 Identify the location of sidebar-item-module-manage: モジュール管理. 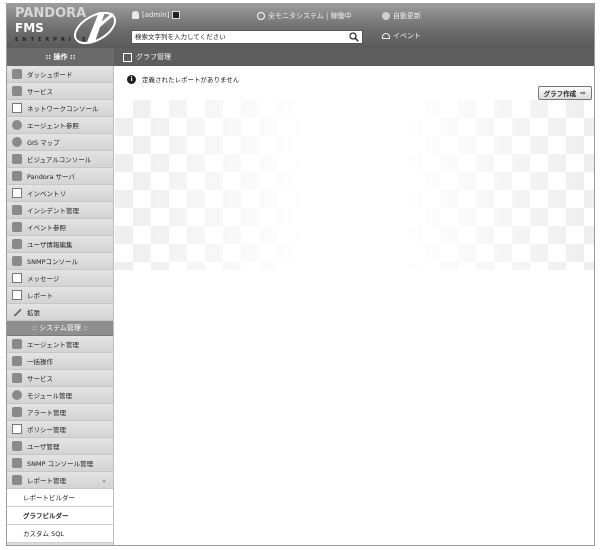
(60, 395).